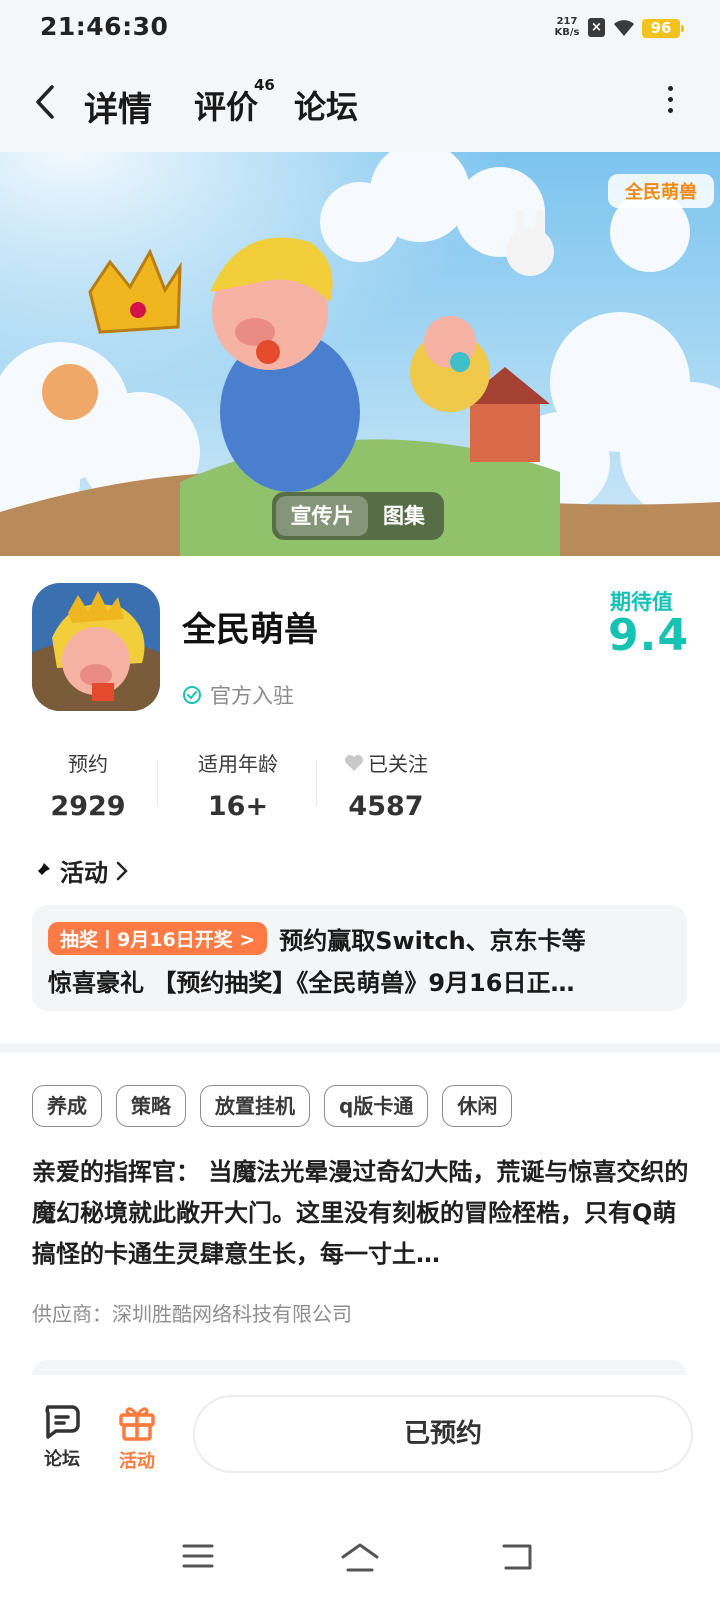 Image resolution: width=720 pixels, height=1605 pixels. I want to click on tab-details: 详情, so click(118, 106).